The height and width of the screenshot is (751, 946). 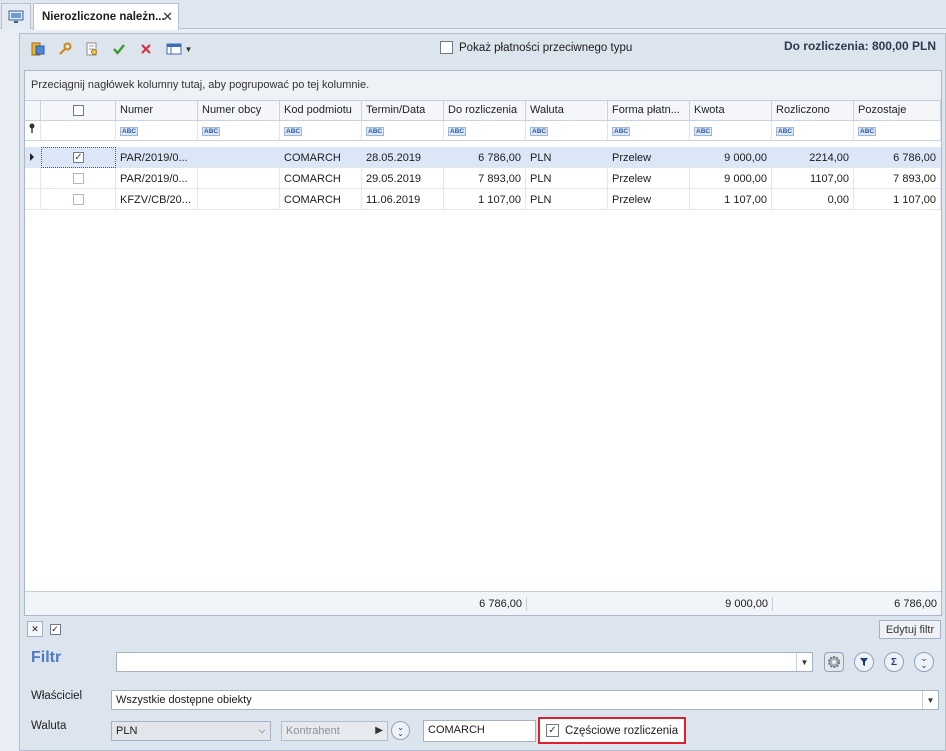 I want to click on opposite-payments-label: Pokaż płatności przeciwnego typu, so click(x=546, y=47).